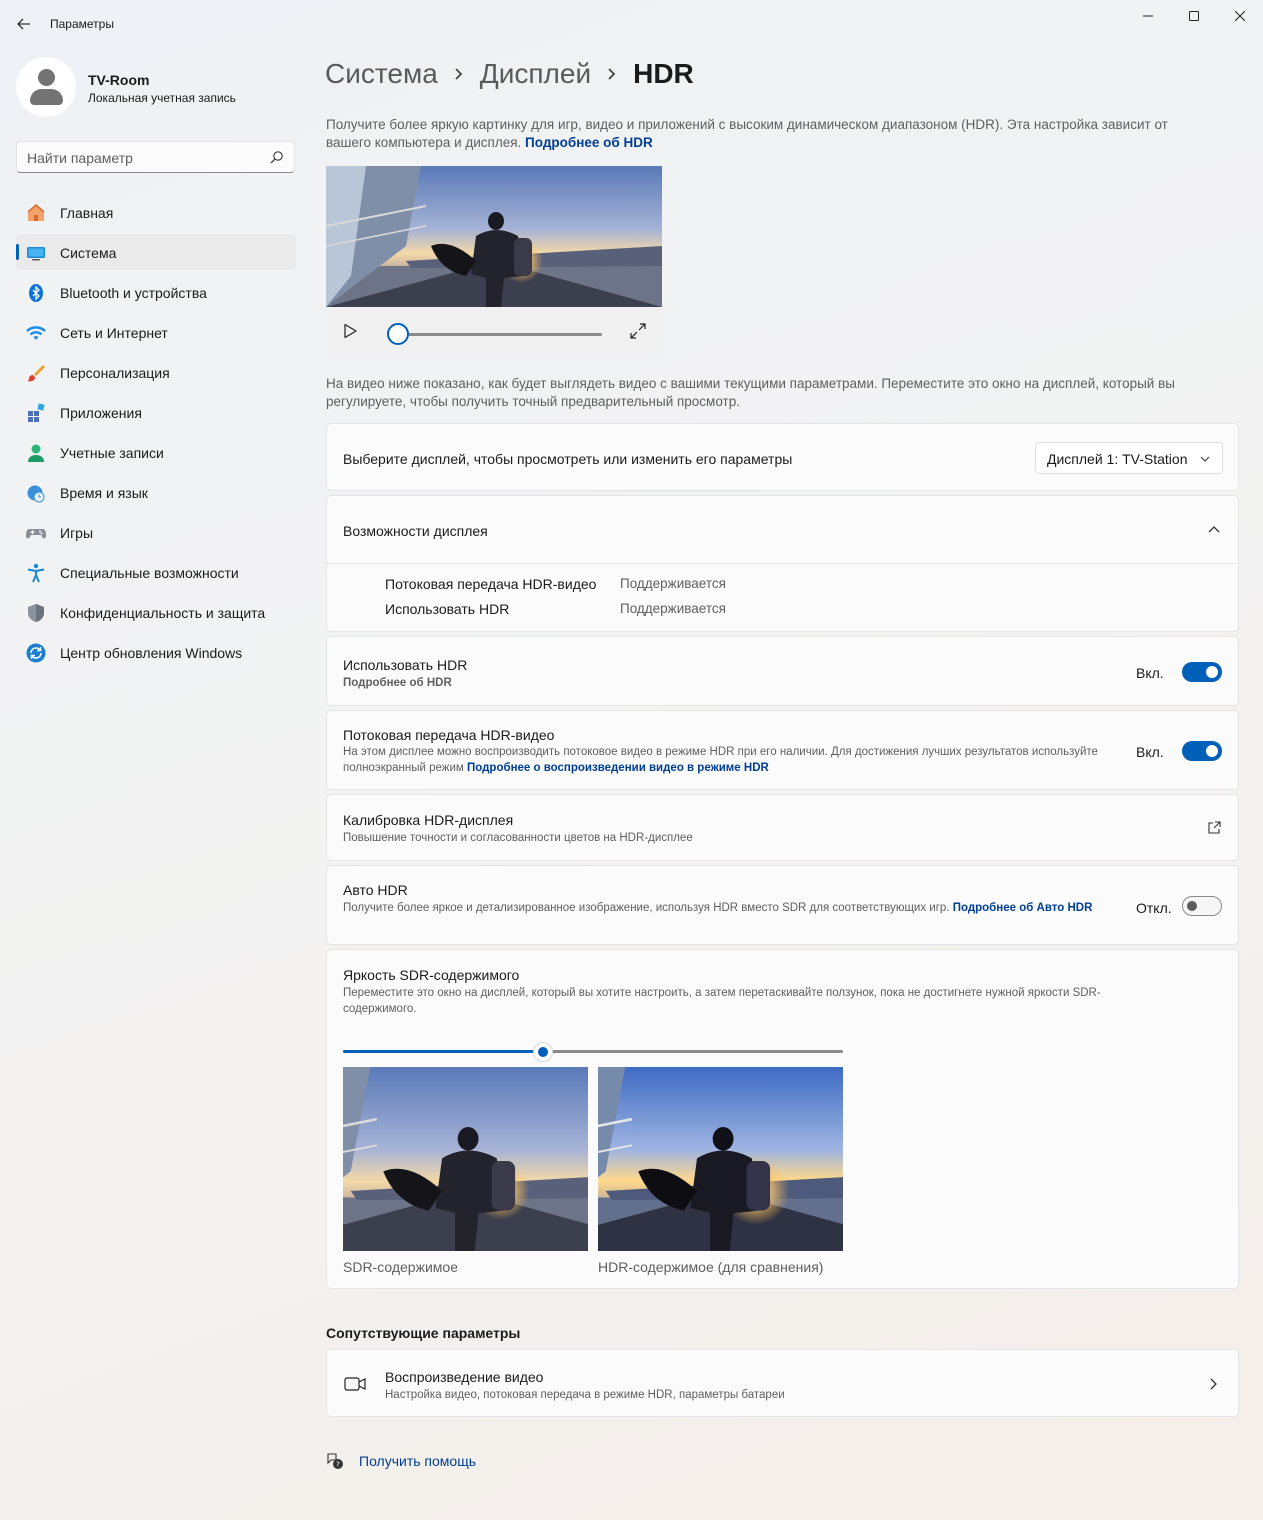 This screenshot has width=1263, height=1520. Describe the element at coordinates (133, 293) in the screenshot. I see `sidebar-item-label: Bluetooth и устройства` at that location.